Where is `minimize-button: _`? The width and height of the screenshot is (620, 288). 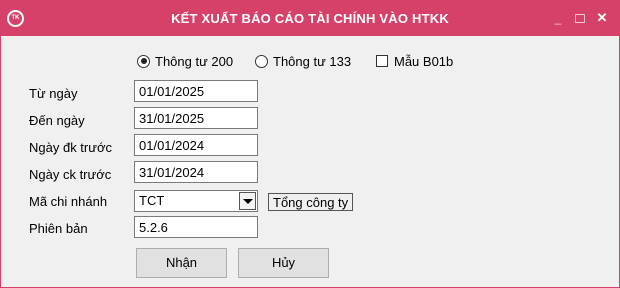 minimize-button: _ is located at coordinates (558, 18).